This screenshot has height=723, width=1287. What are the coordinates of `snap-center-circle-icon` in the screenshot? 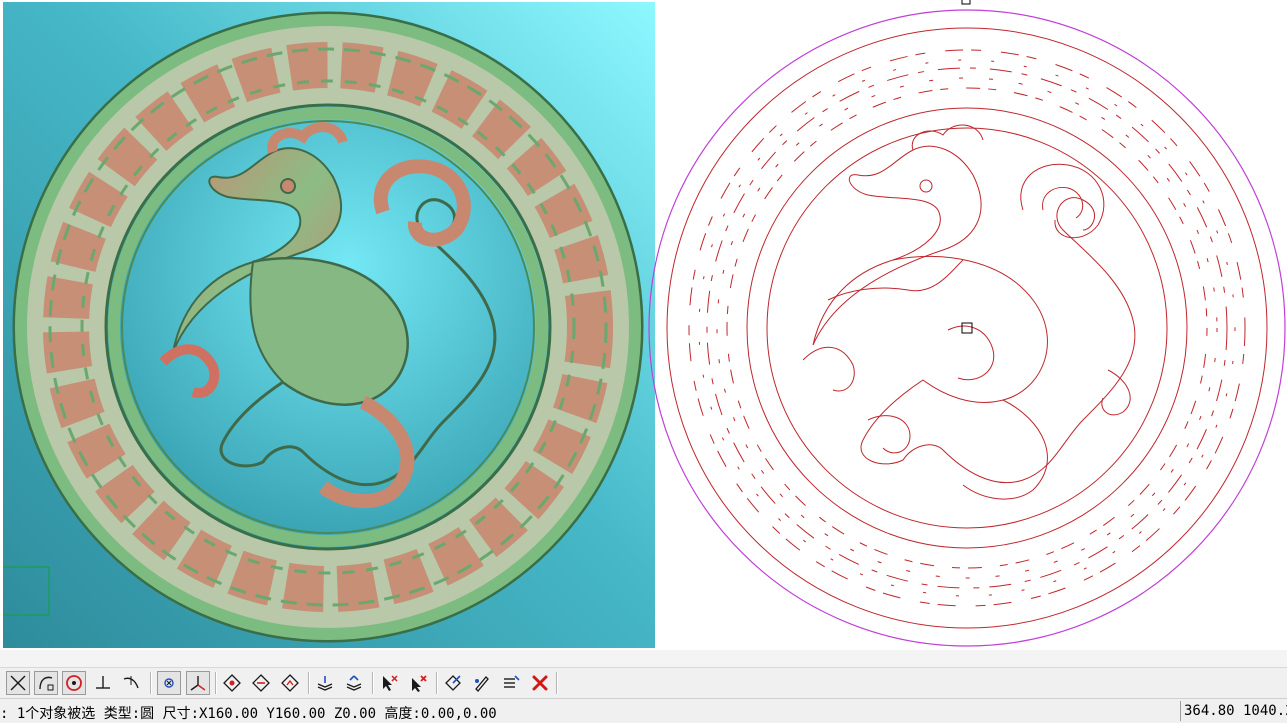 It's located at (74, 683).